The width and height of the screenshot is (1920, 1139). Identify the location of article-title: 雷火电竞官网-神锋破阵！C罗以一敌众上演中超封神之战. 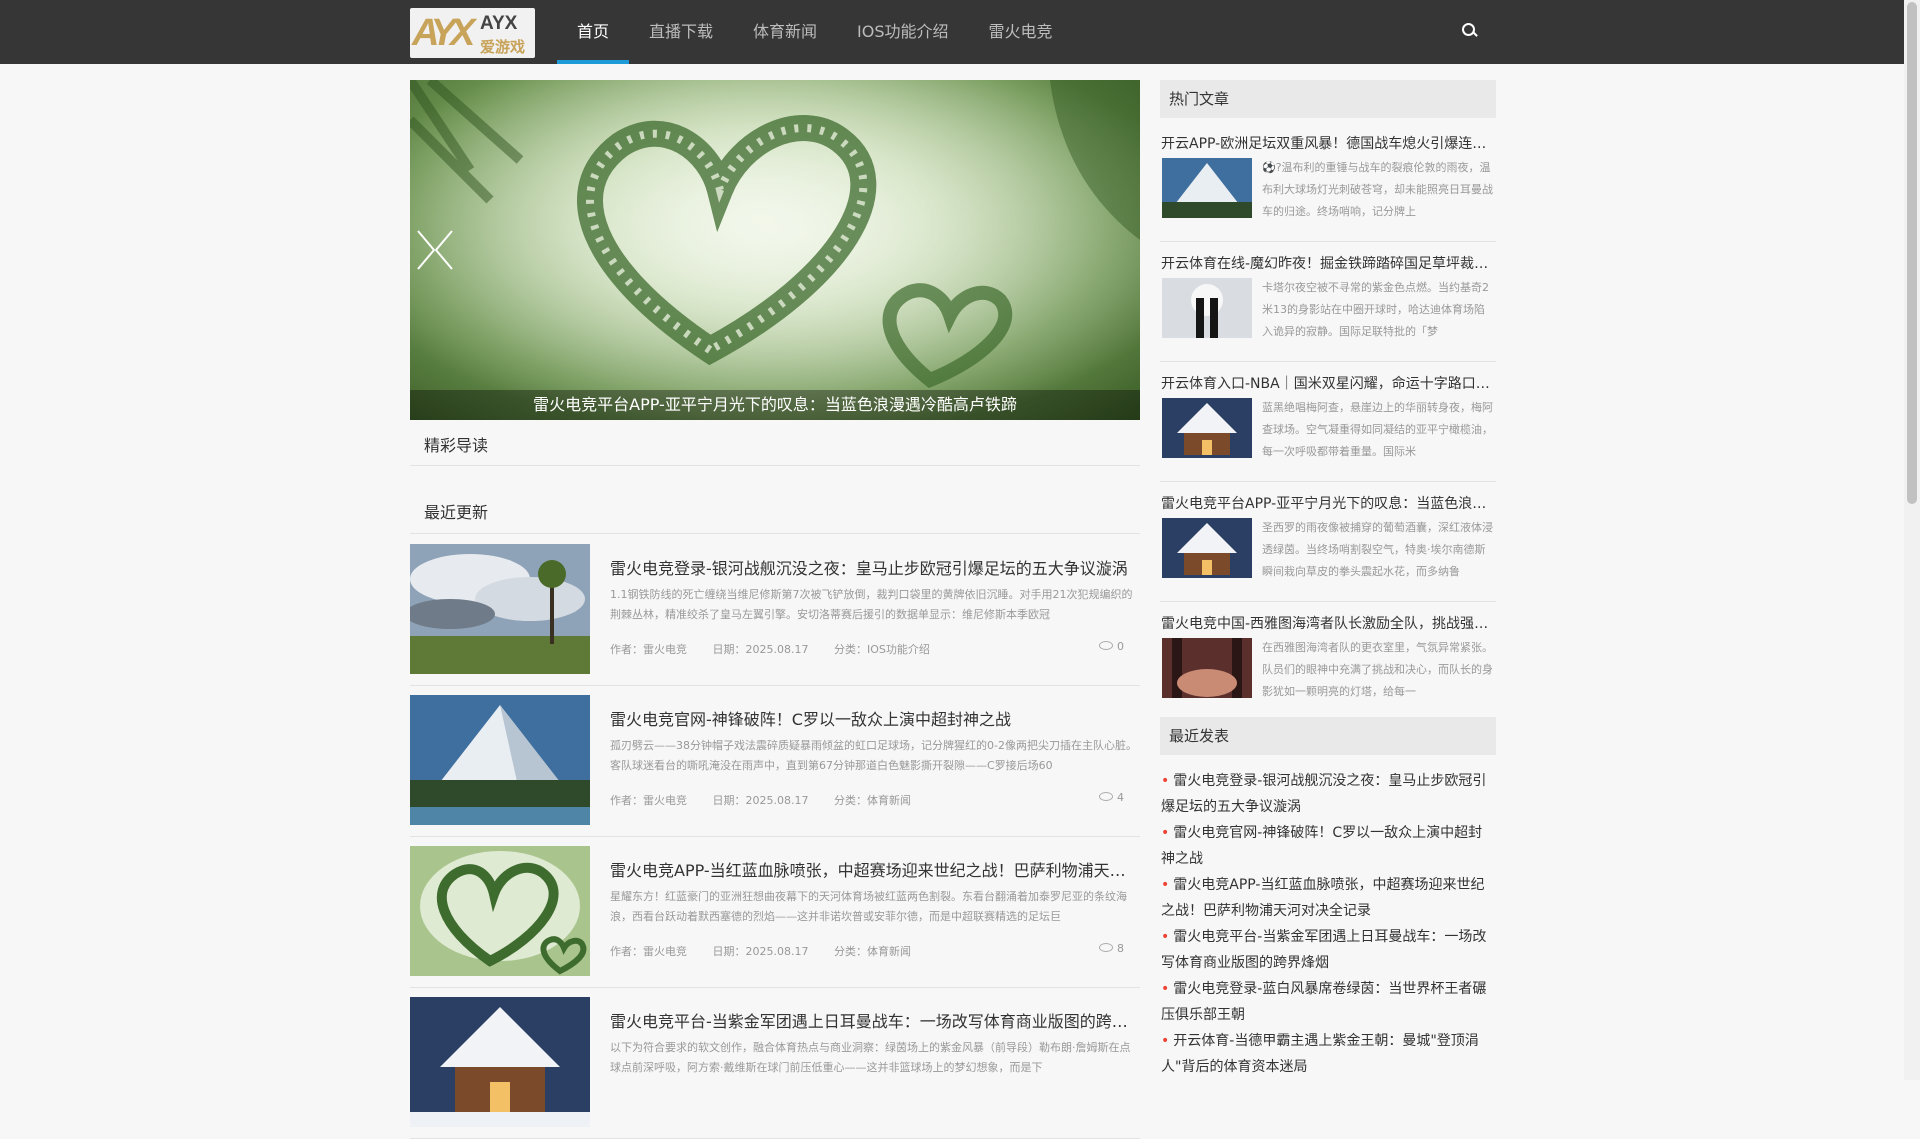
(875, 718).